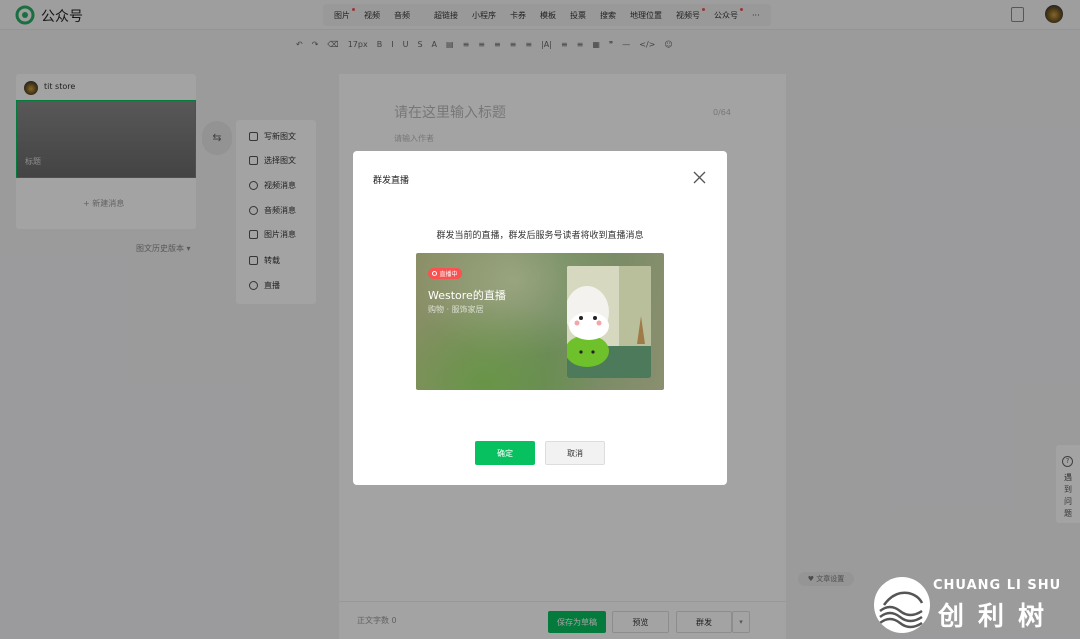 The image size is (1080, 639). What do you see at coordinates (467, 295) in the screenshot?
I see `live-room-name: Westore的直播` at bounding box center [467, 295].